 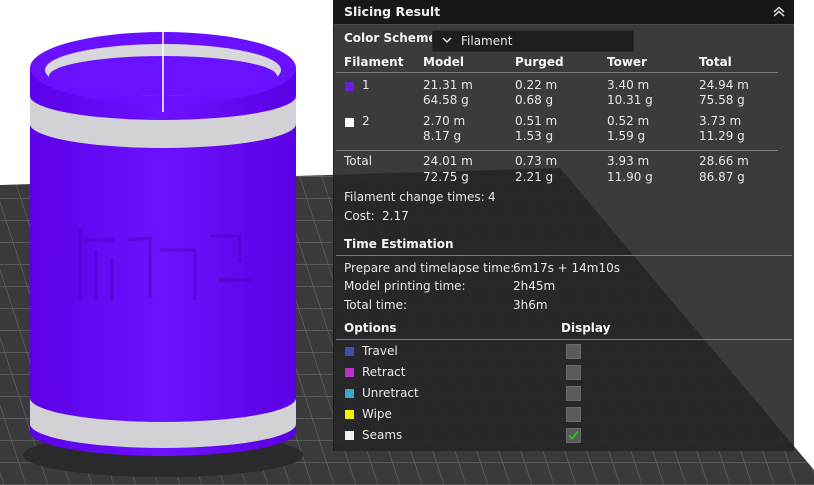 I want to click on time-value: 2h45m, so click(x=534, y=286).